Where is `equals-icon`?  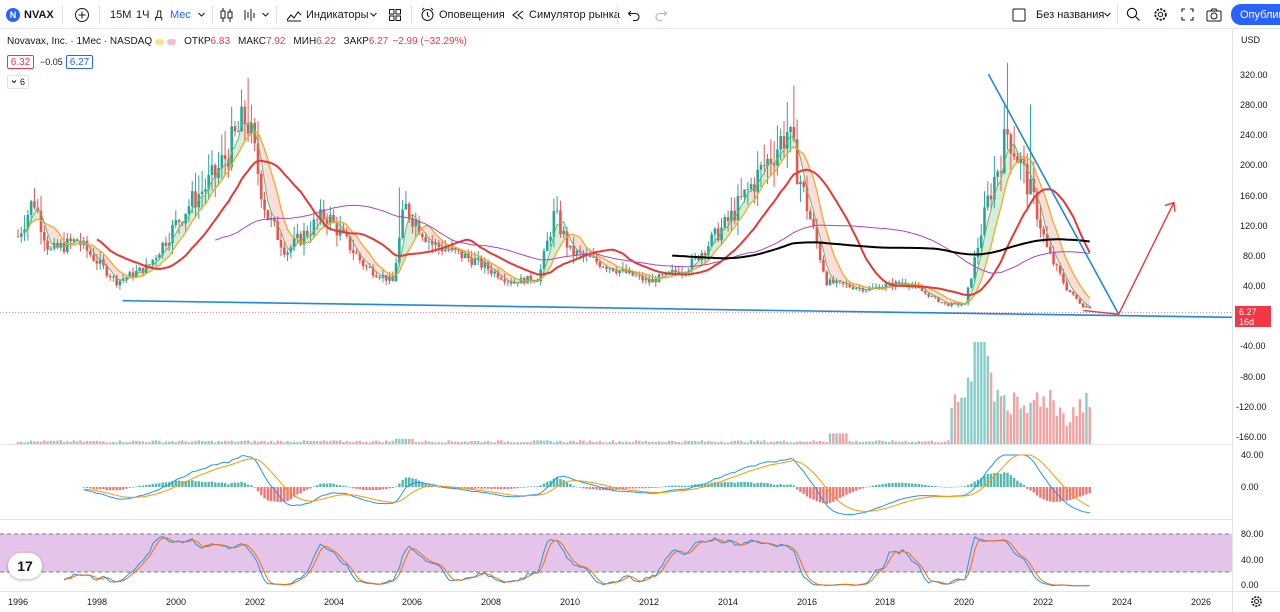 equals-icon is located at coordinates (172, 41).